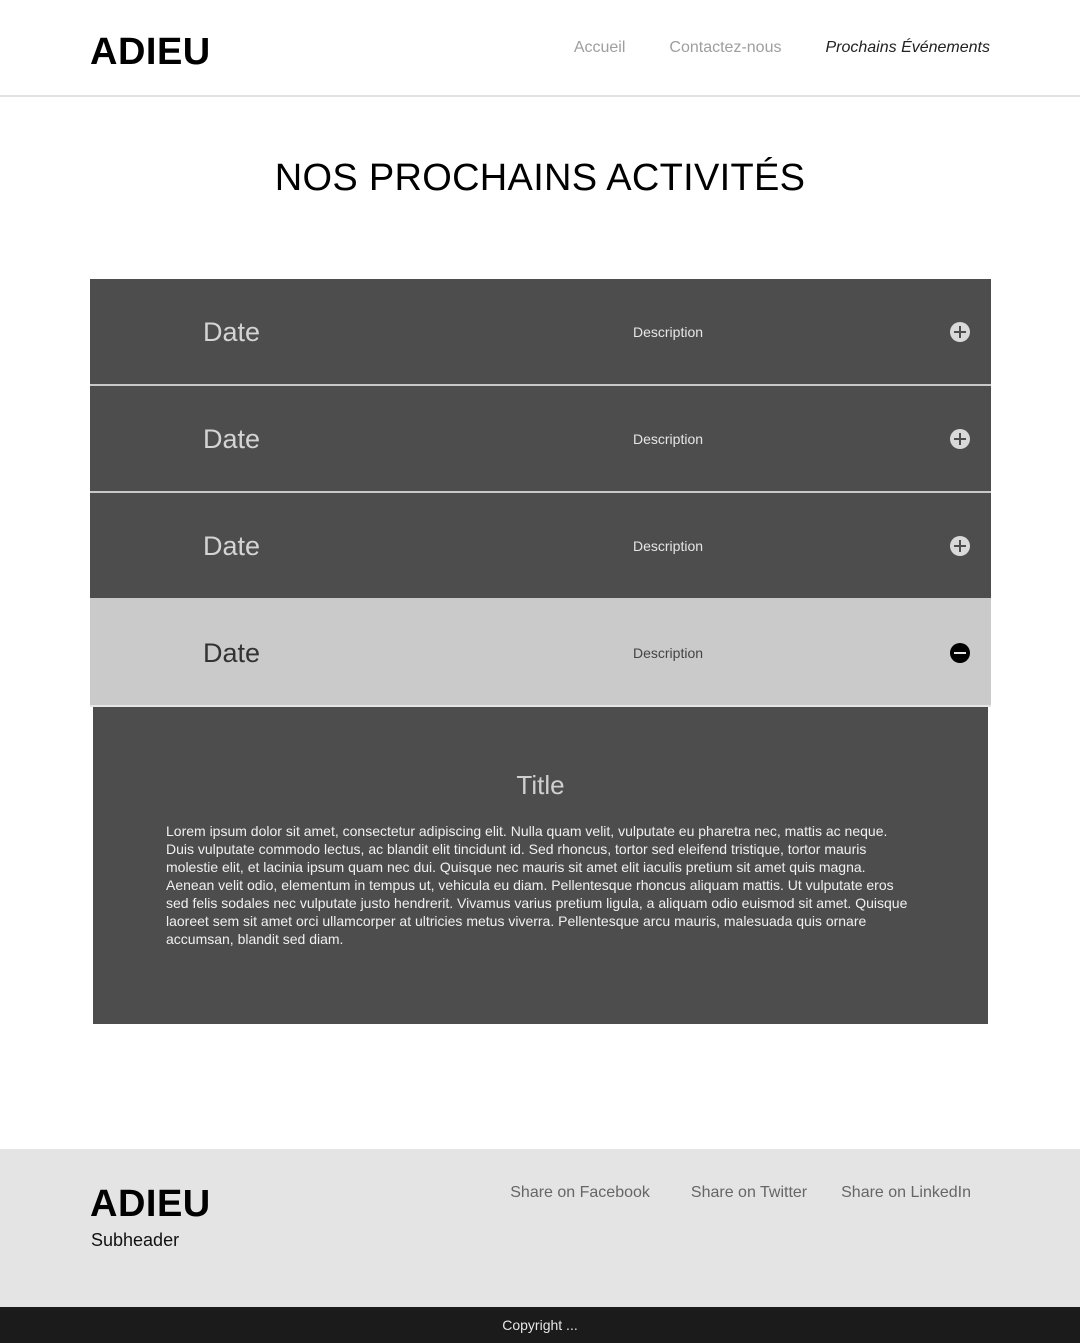 This screenshot has width=1080, height=1343. What do you see at coordinates (600, 48) in the screenshot?
I see `nav-link-accueil: Accueil` at bounding box center [600, 48].